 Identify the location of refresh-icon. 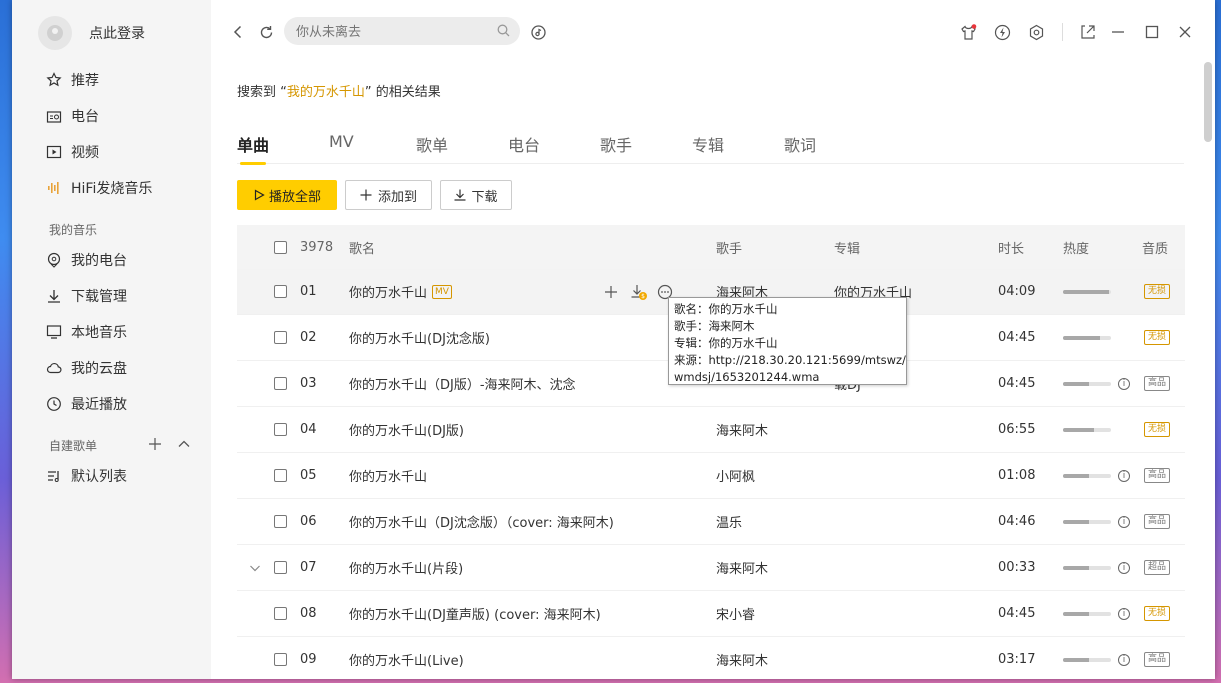
(266, 32).